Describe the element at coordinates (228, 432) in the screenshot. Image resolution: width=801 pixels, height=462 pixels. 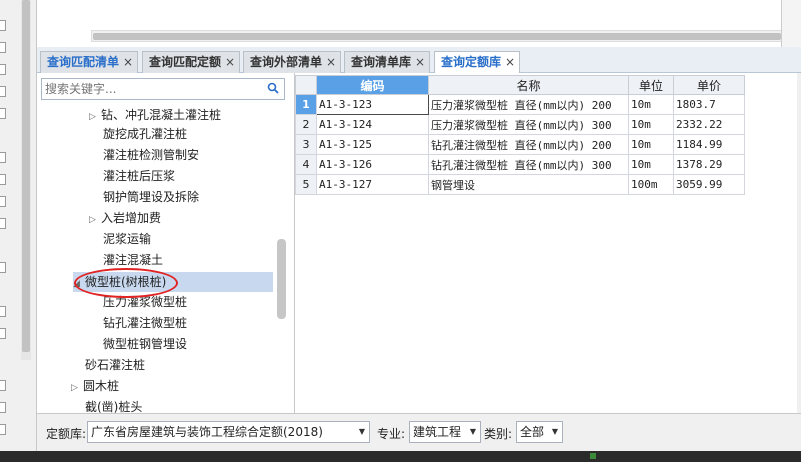
I see `quota-library-select: 广东省房屋建筑与装饰工程综合定额(2018) ▼` at that location.